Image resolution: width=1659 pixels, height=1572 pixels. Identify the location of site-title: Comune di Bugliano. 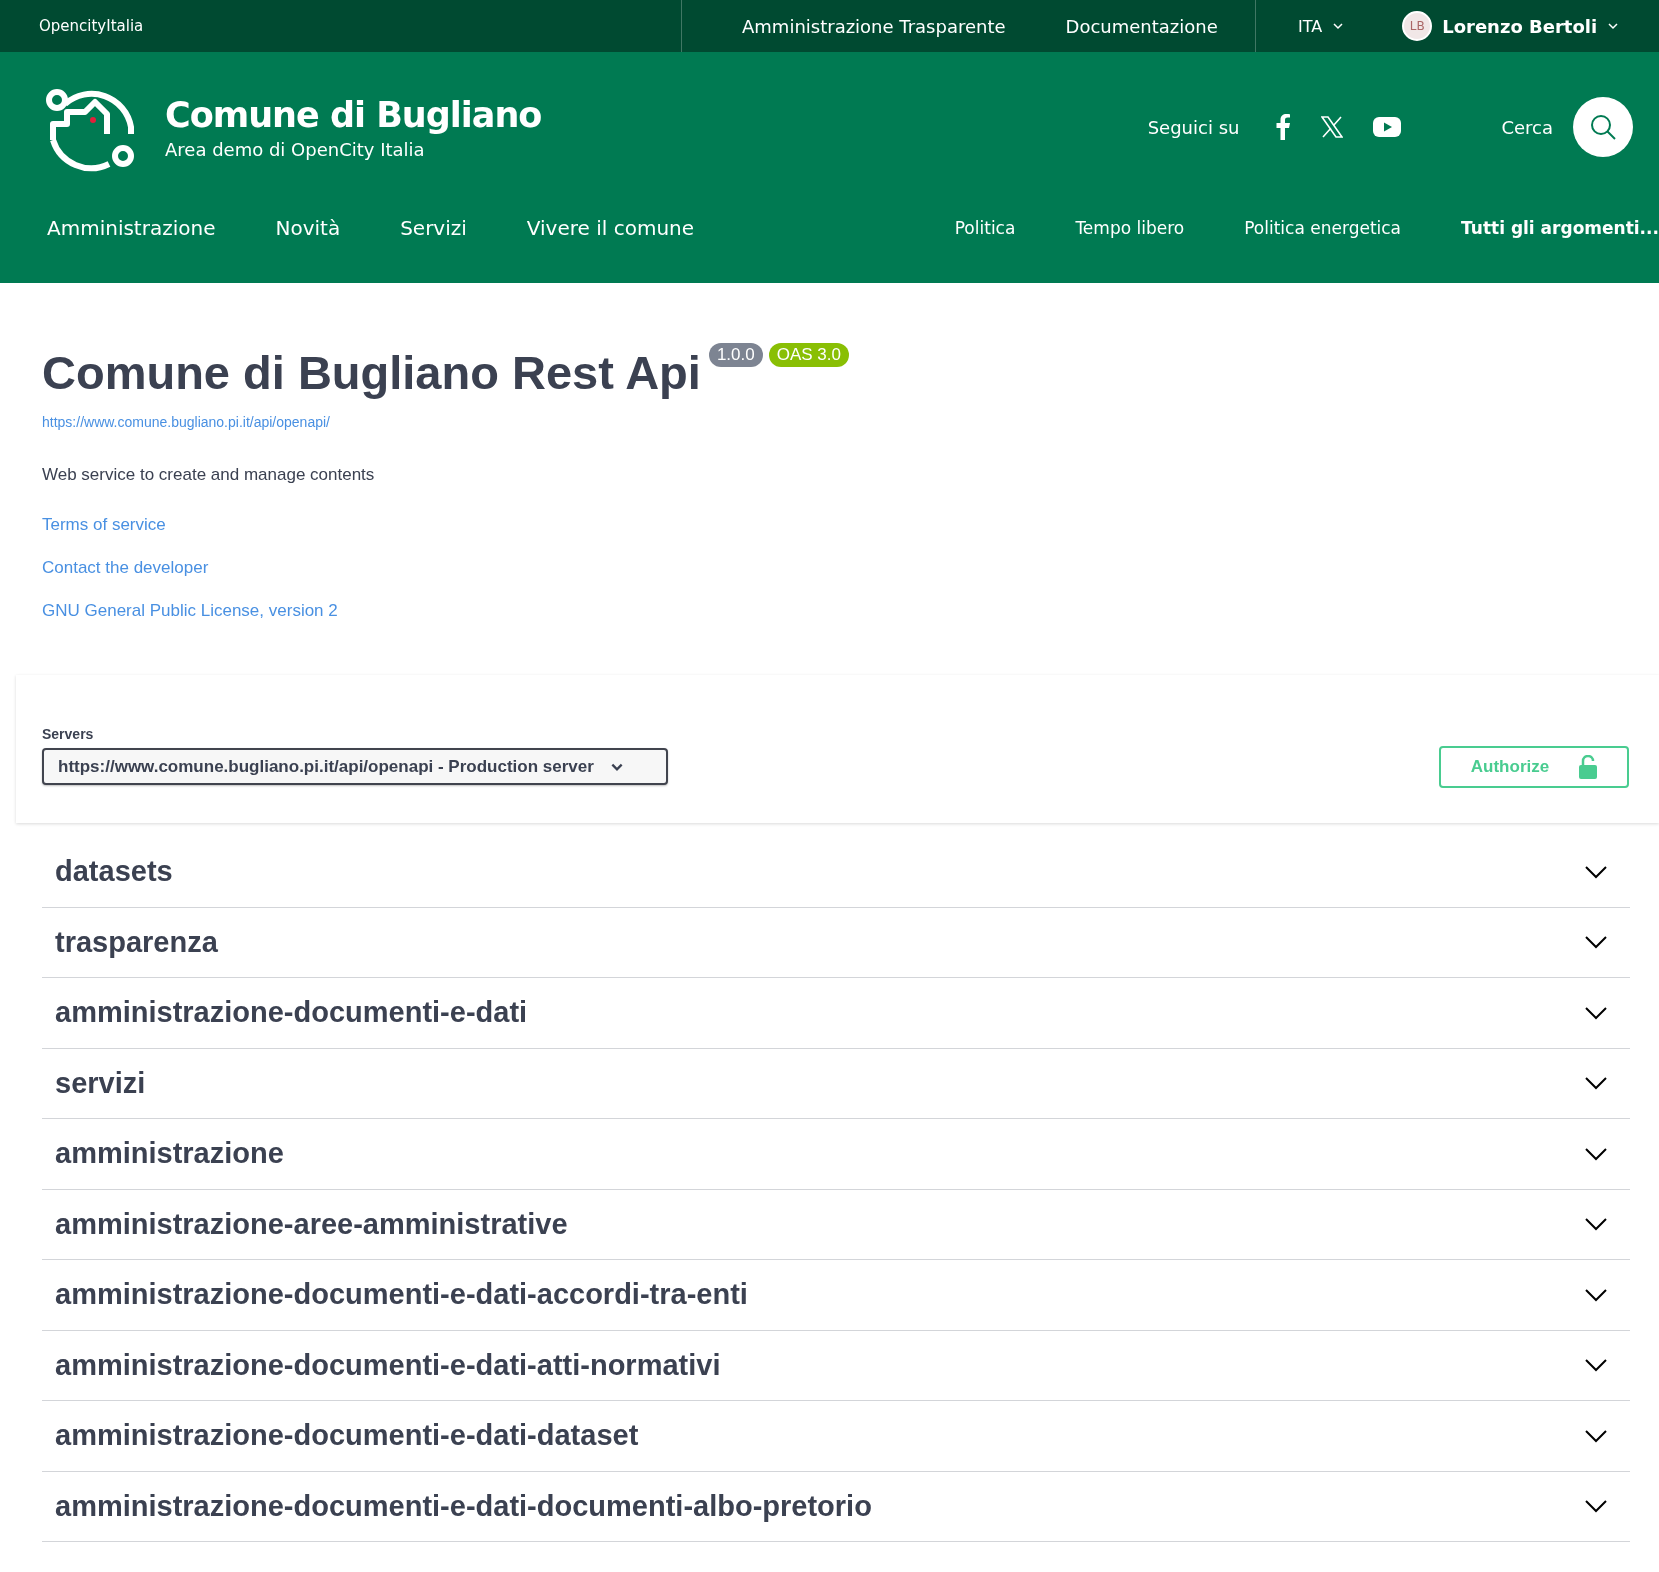
(353, 114).